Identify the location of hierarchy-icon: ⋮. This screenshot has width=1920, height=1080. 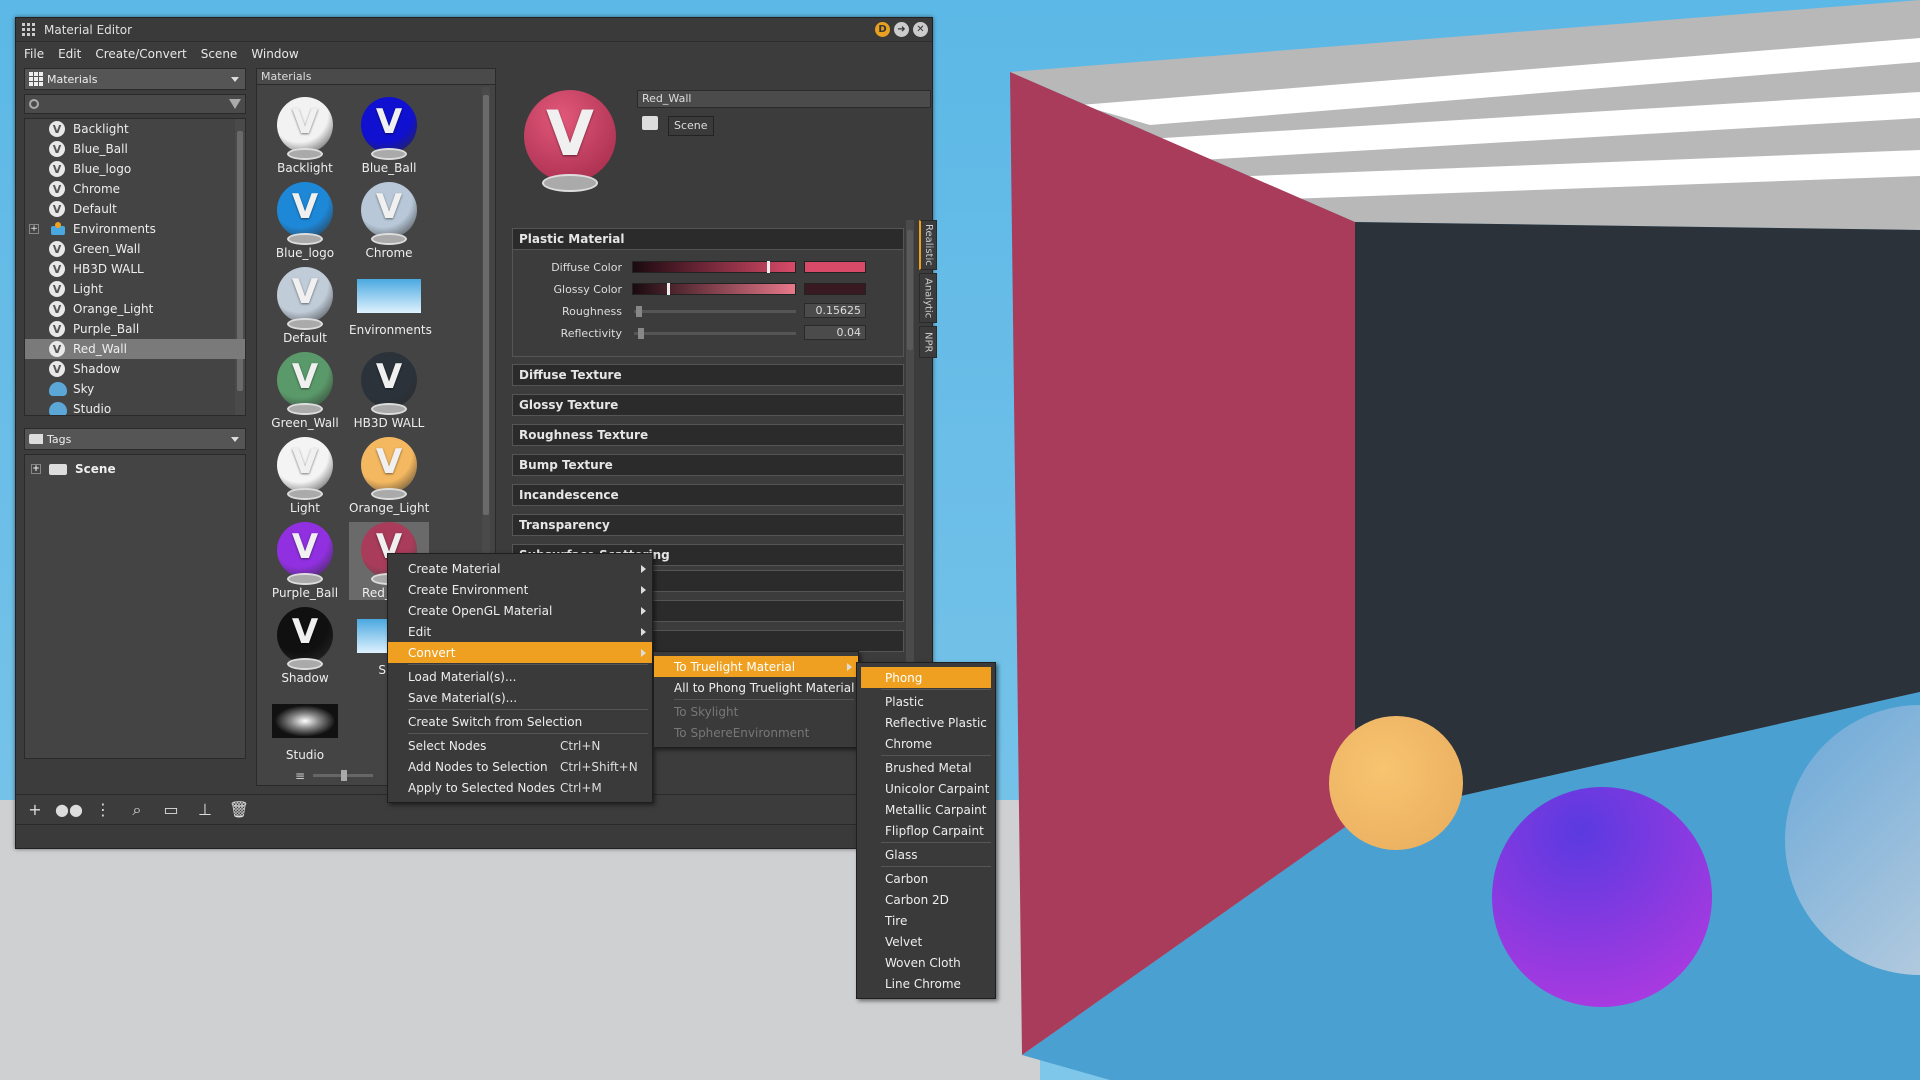
(103, 809).